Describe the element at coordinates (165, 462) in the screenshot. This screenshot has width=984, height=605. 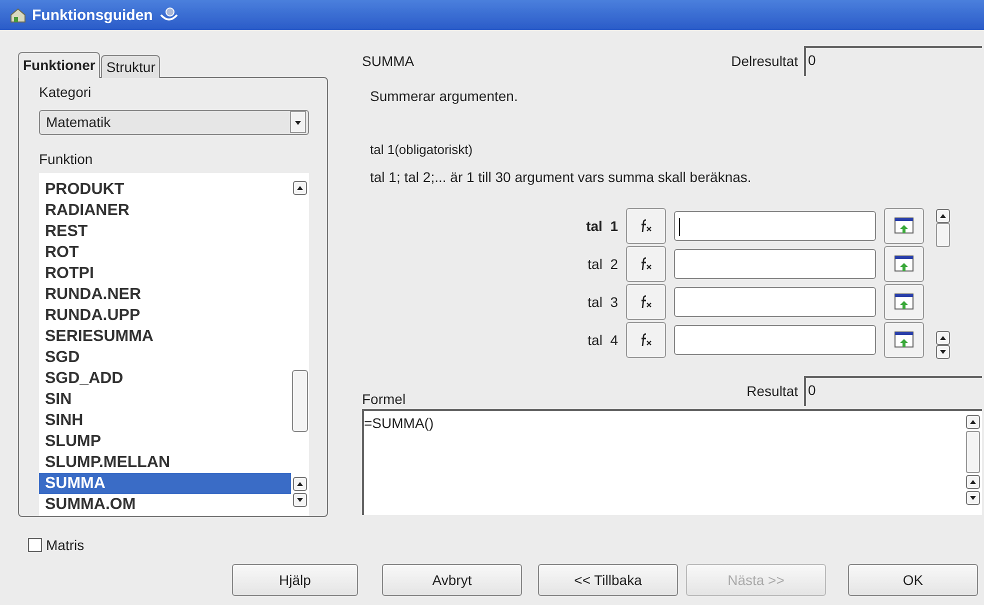
I see `function-item: SLUMP.MELLAN` at that location.